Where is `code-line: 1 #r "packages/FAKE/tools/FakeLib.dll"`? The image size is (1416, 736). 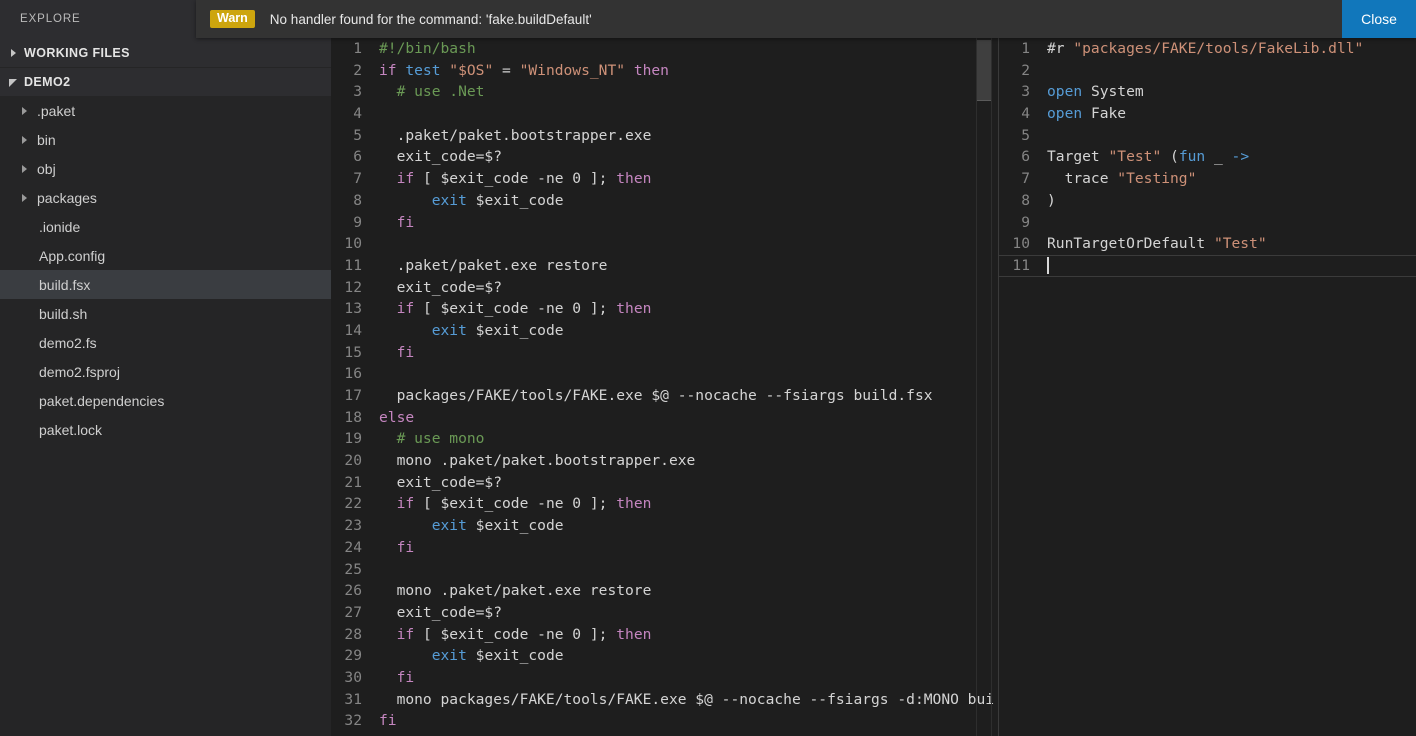
code-line: 1 #r "packages/FAKE/tools/FakeLib.dll" is located at coordinates (1207, 49).